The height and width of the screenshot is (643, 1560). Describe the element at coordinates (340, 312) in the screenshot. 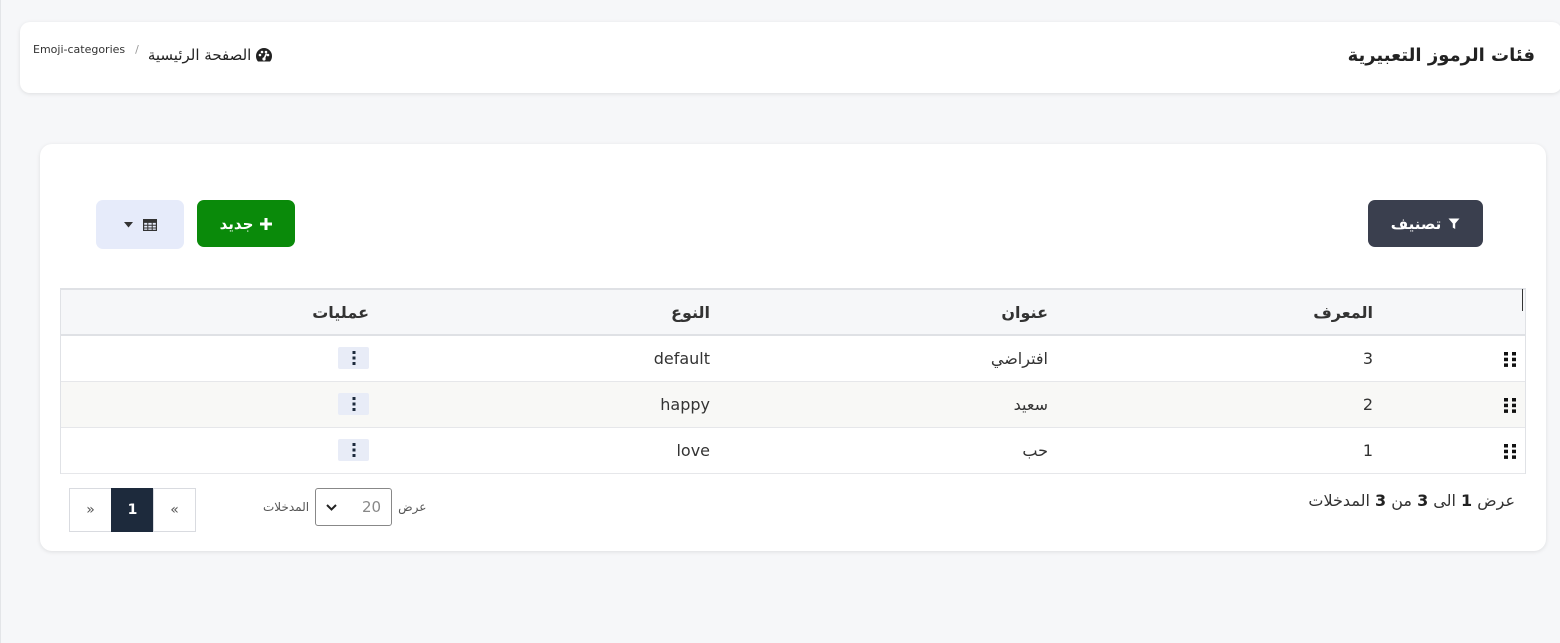

I see `column-header-operations: عمليات` at that location.